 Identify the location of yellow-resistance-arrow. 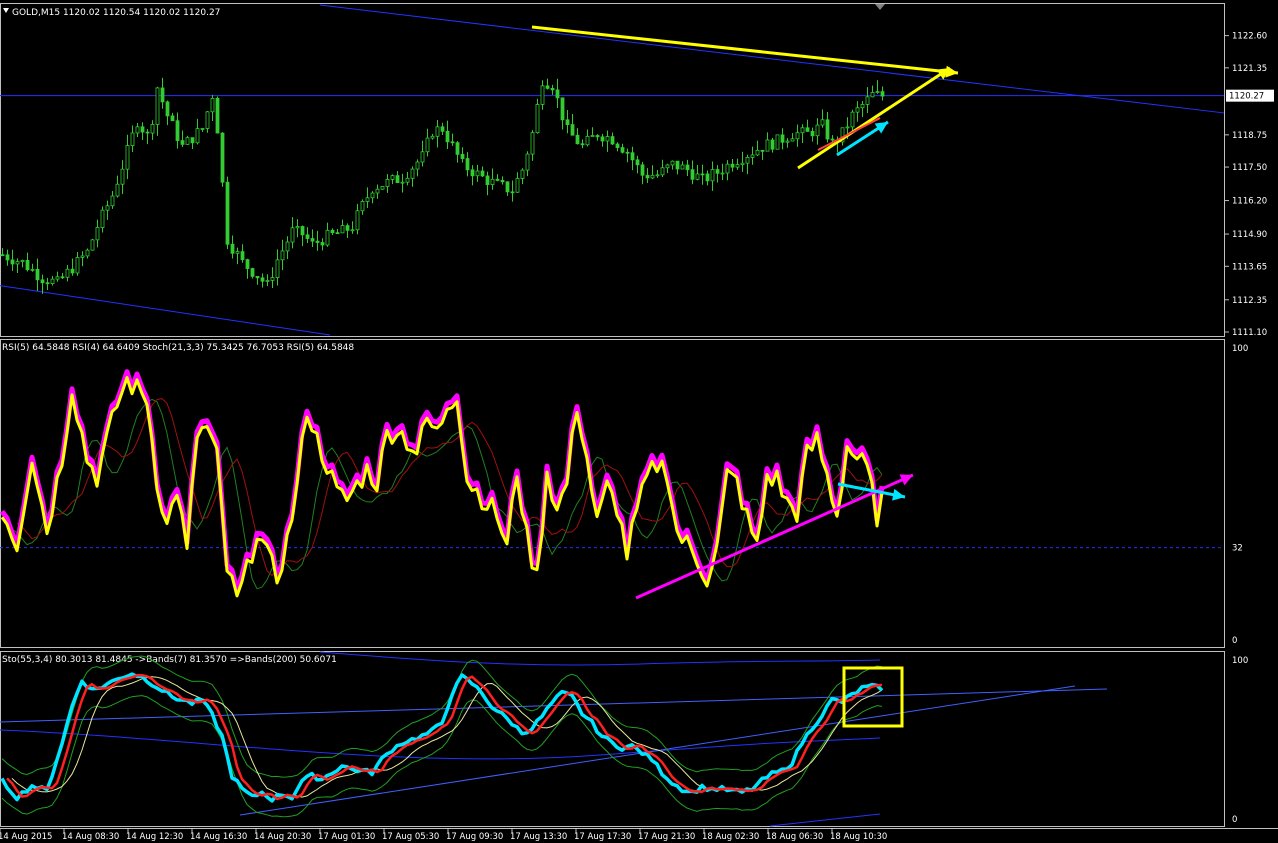
(745, 50).